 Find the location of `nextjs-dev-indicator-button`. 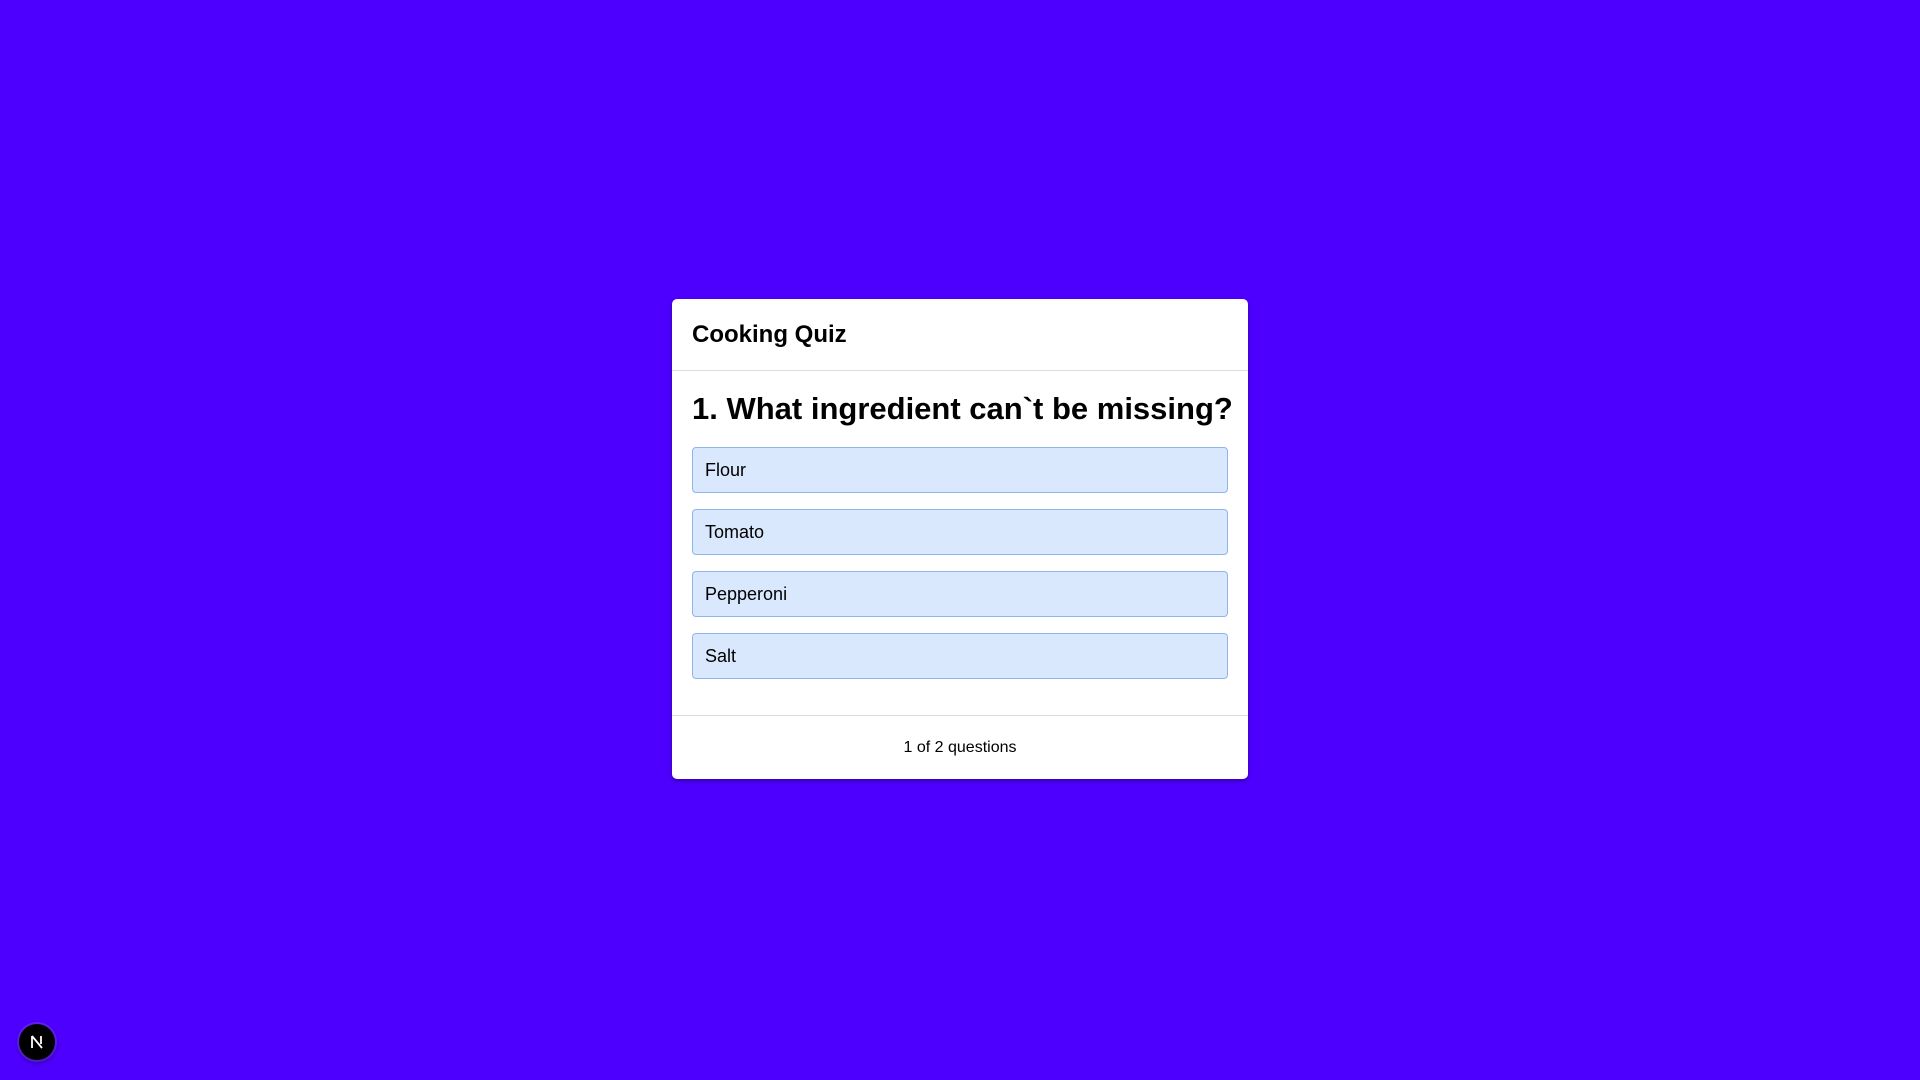

nextjs-dev-indicator-button is located at coordinates (37, 1042).